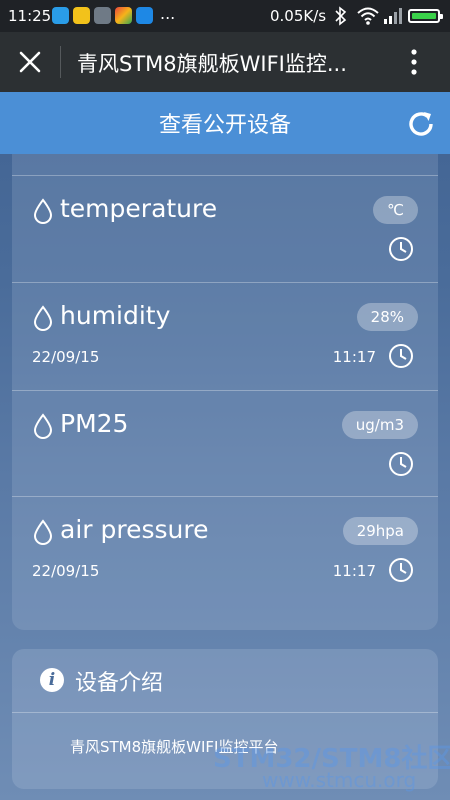  Describe the element at coordinates (225, 336) in the screenshot. I see `device-row-humidity: humidity 28% 22/09/15 11:17` at that location.